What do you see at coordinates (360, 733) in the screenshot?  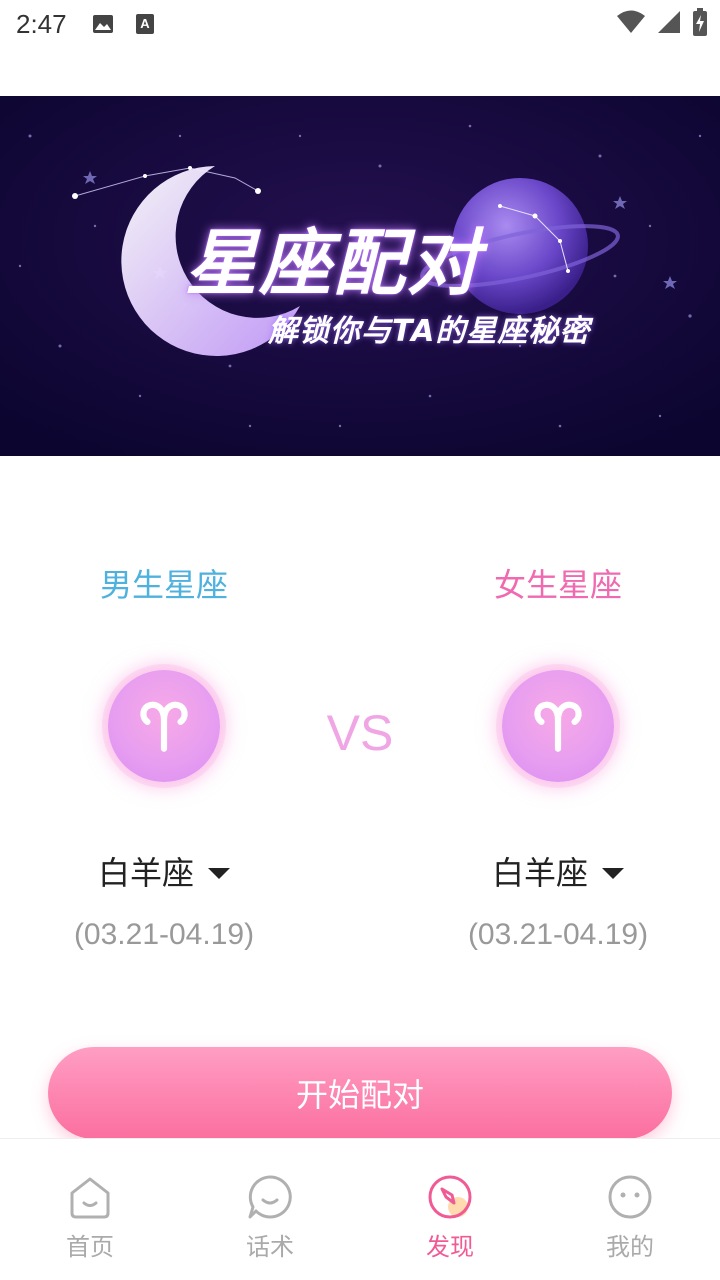 I see `vs-label: VS` at bounding box center [360, 733].